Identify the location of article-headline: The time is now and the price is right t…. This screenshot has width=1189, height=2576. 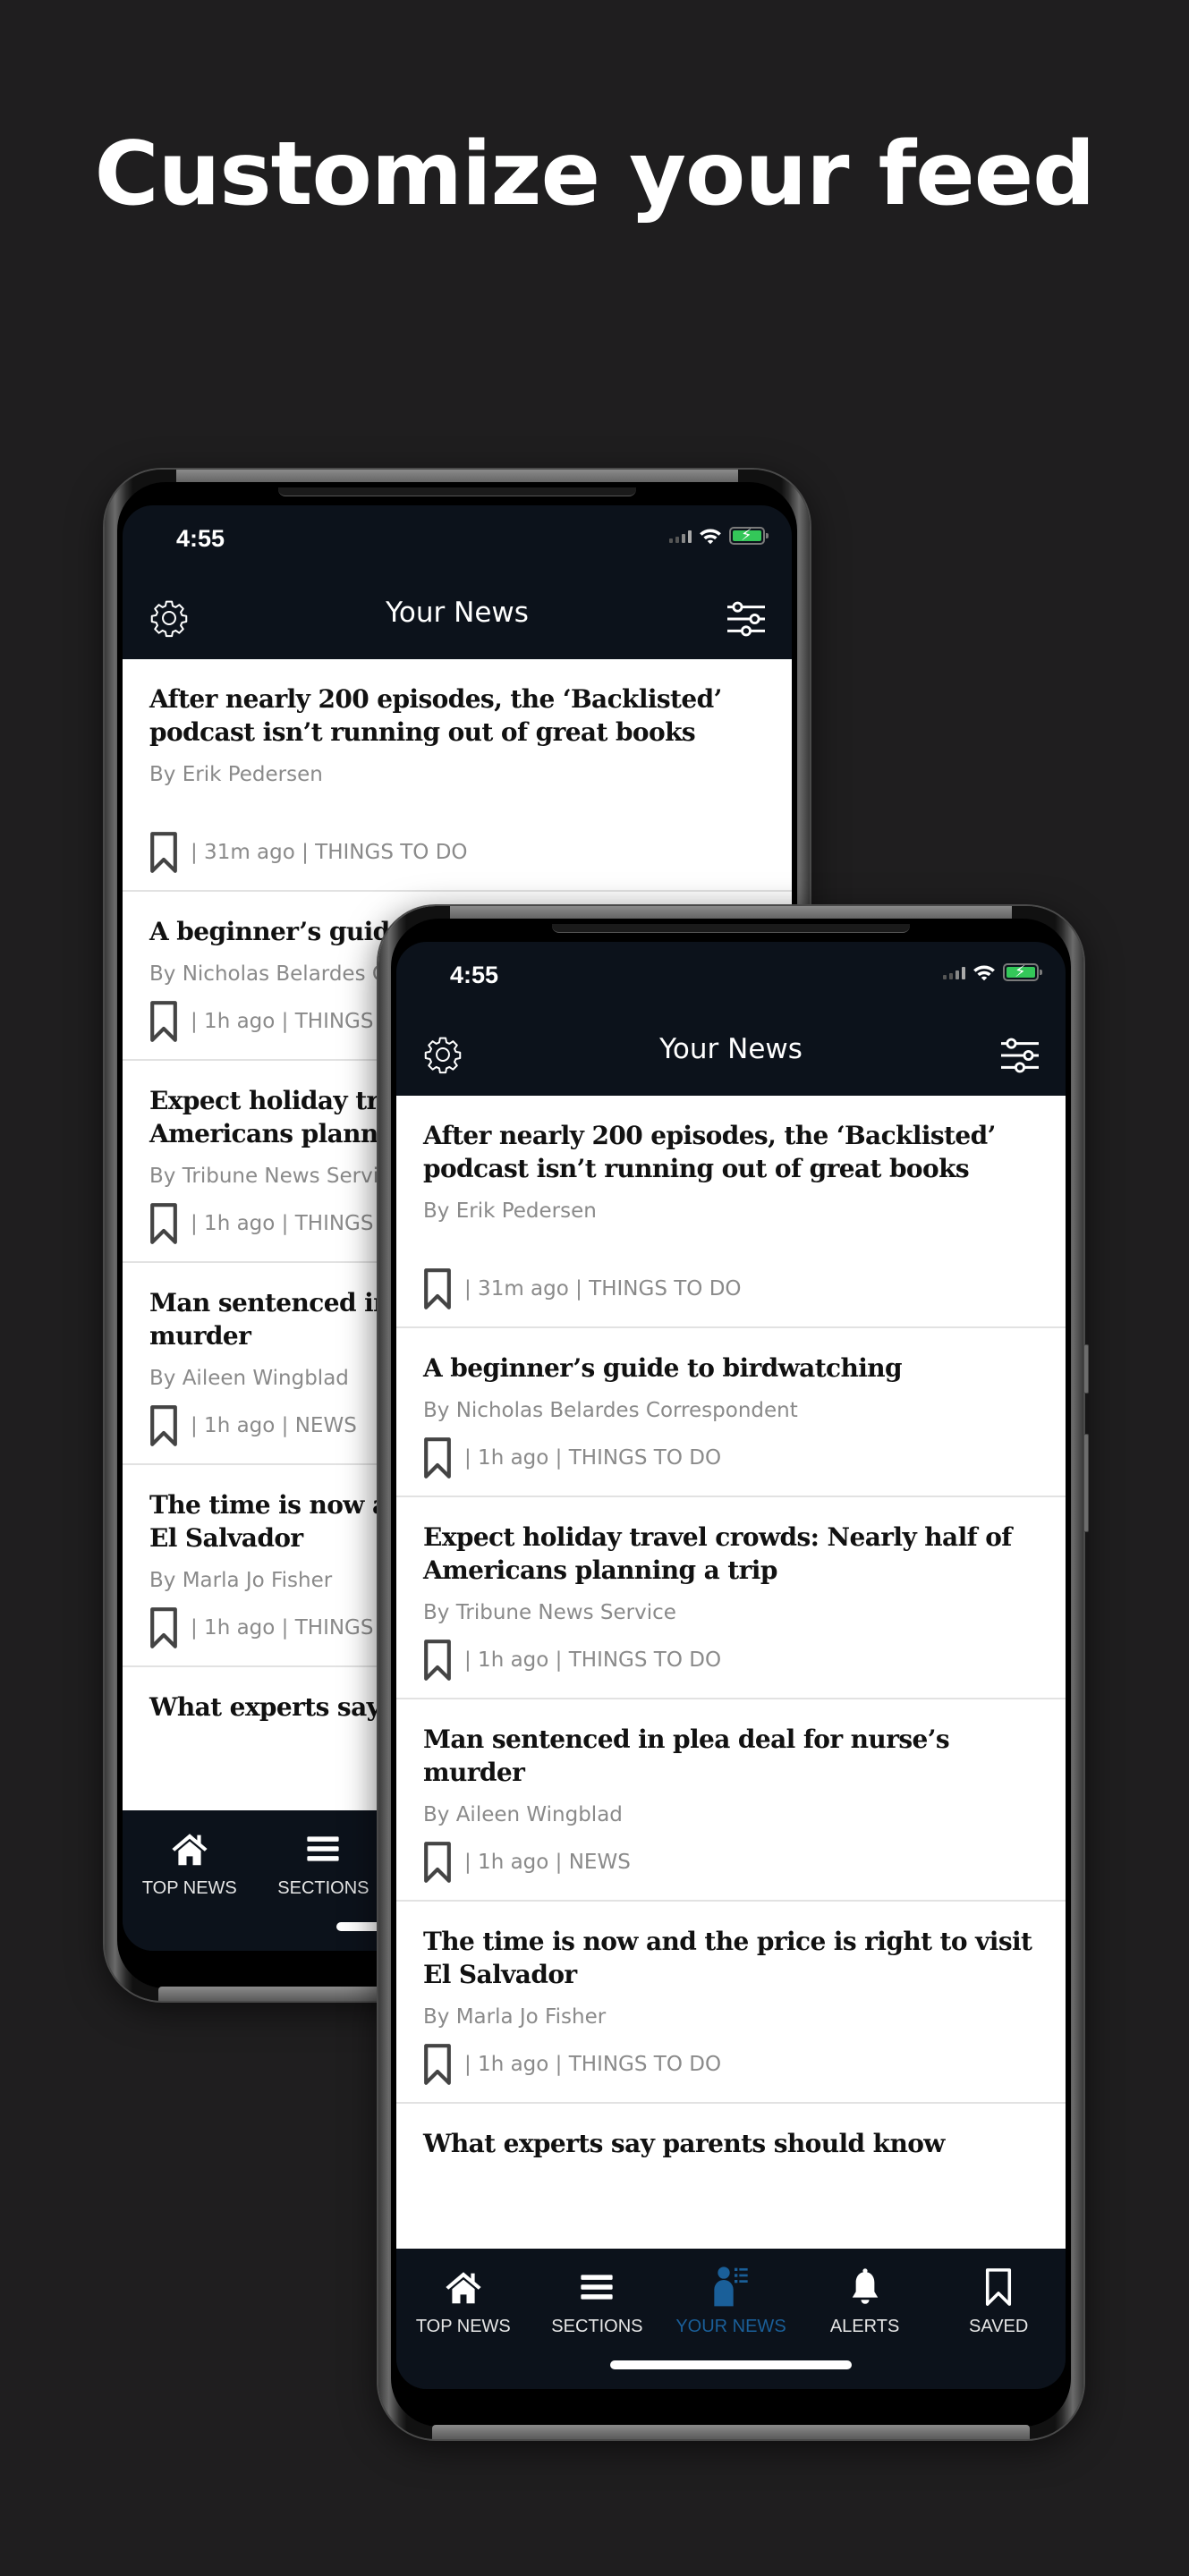
(731, 1958).